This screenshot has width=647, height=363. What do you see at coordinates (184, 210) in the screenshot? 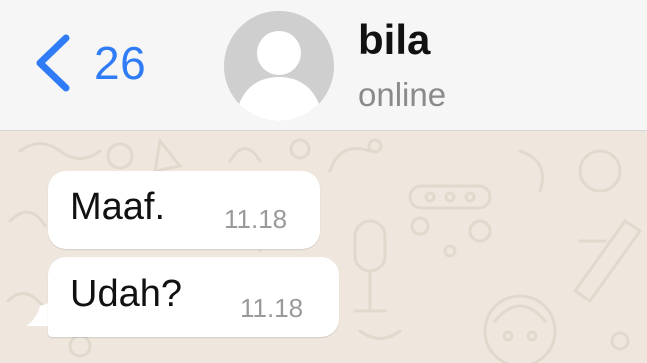
I see `message-bubble: Maaf. 11.18` at bounding box center [184, 210].